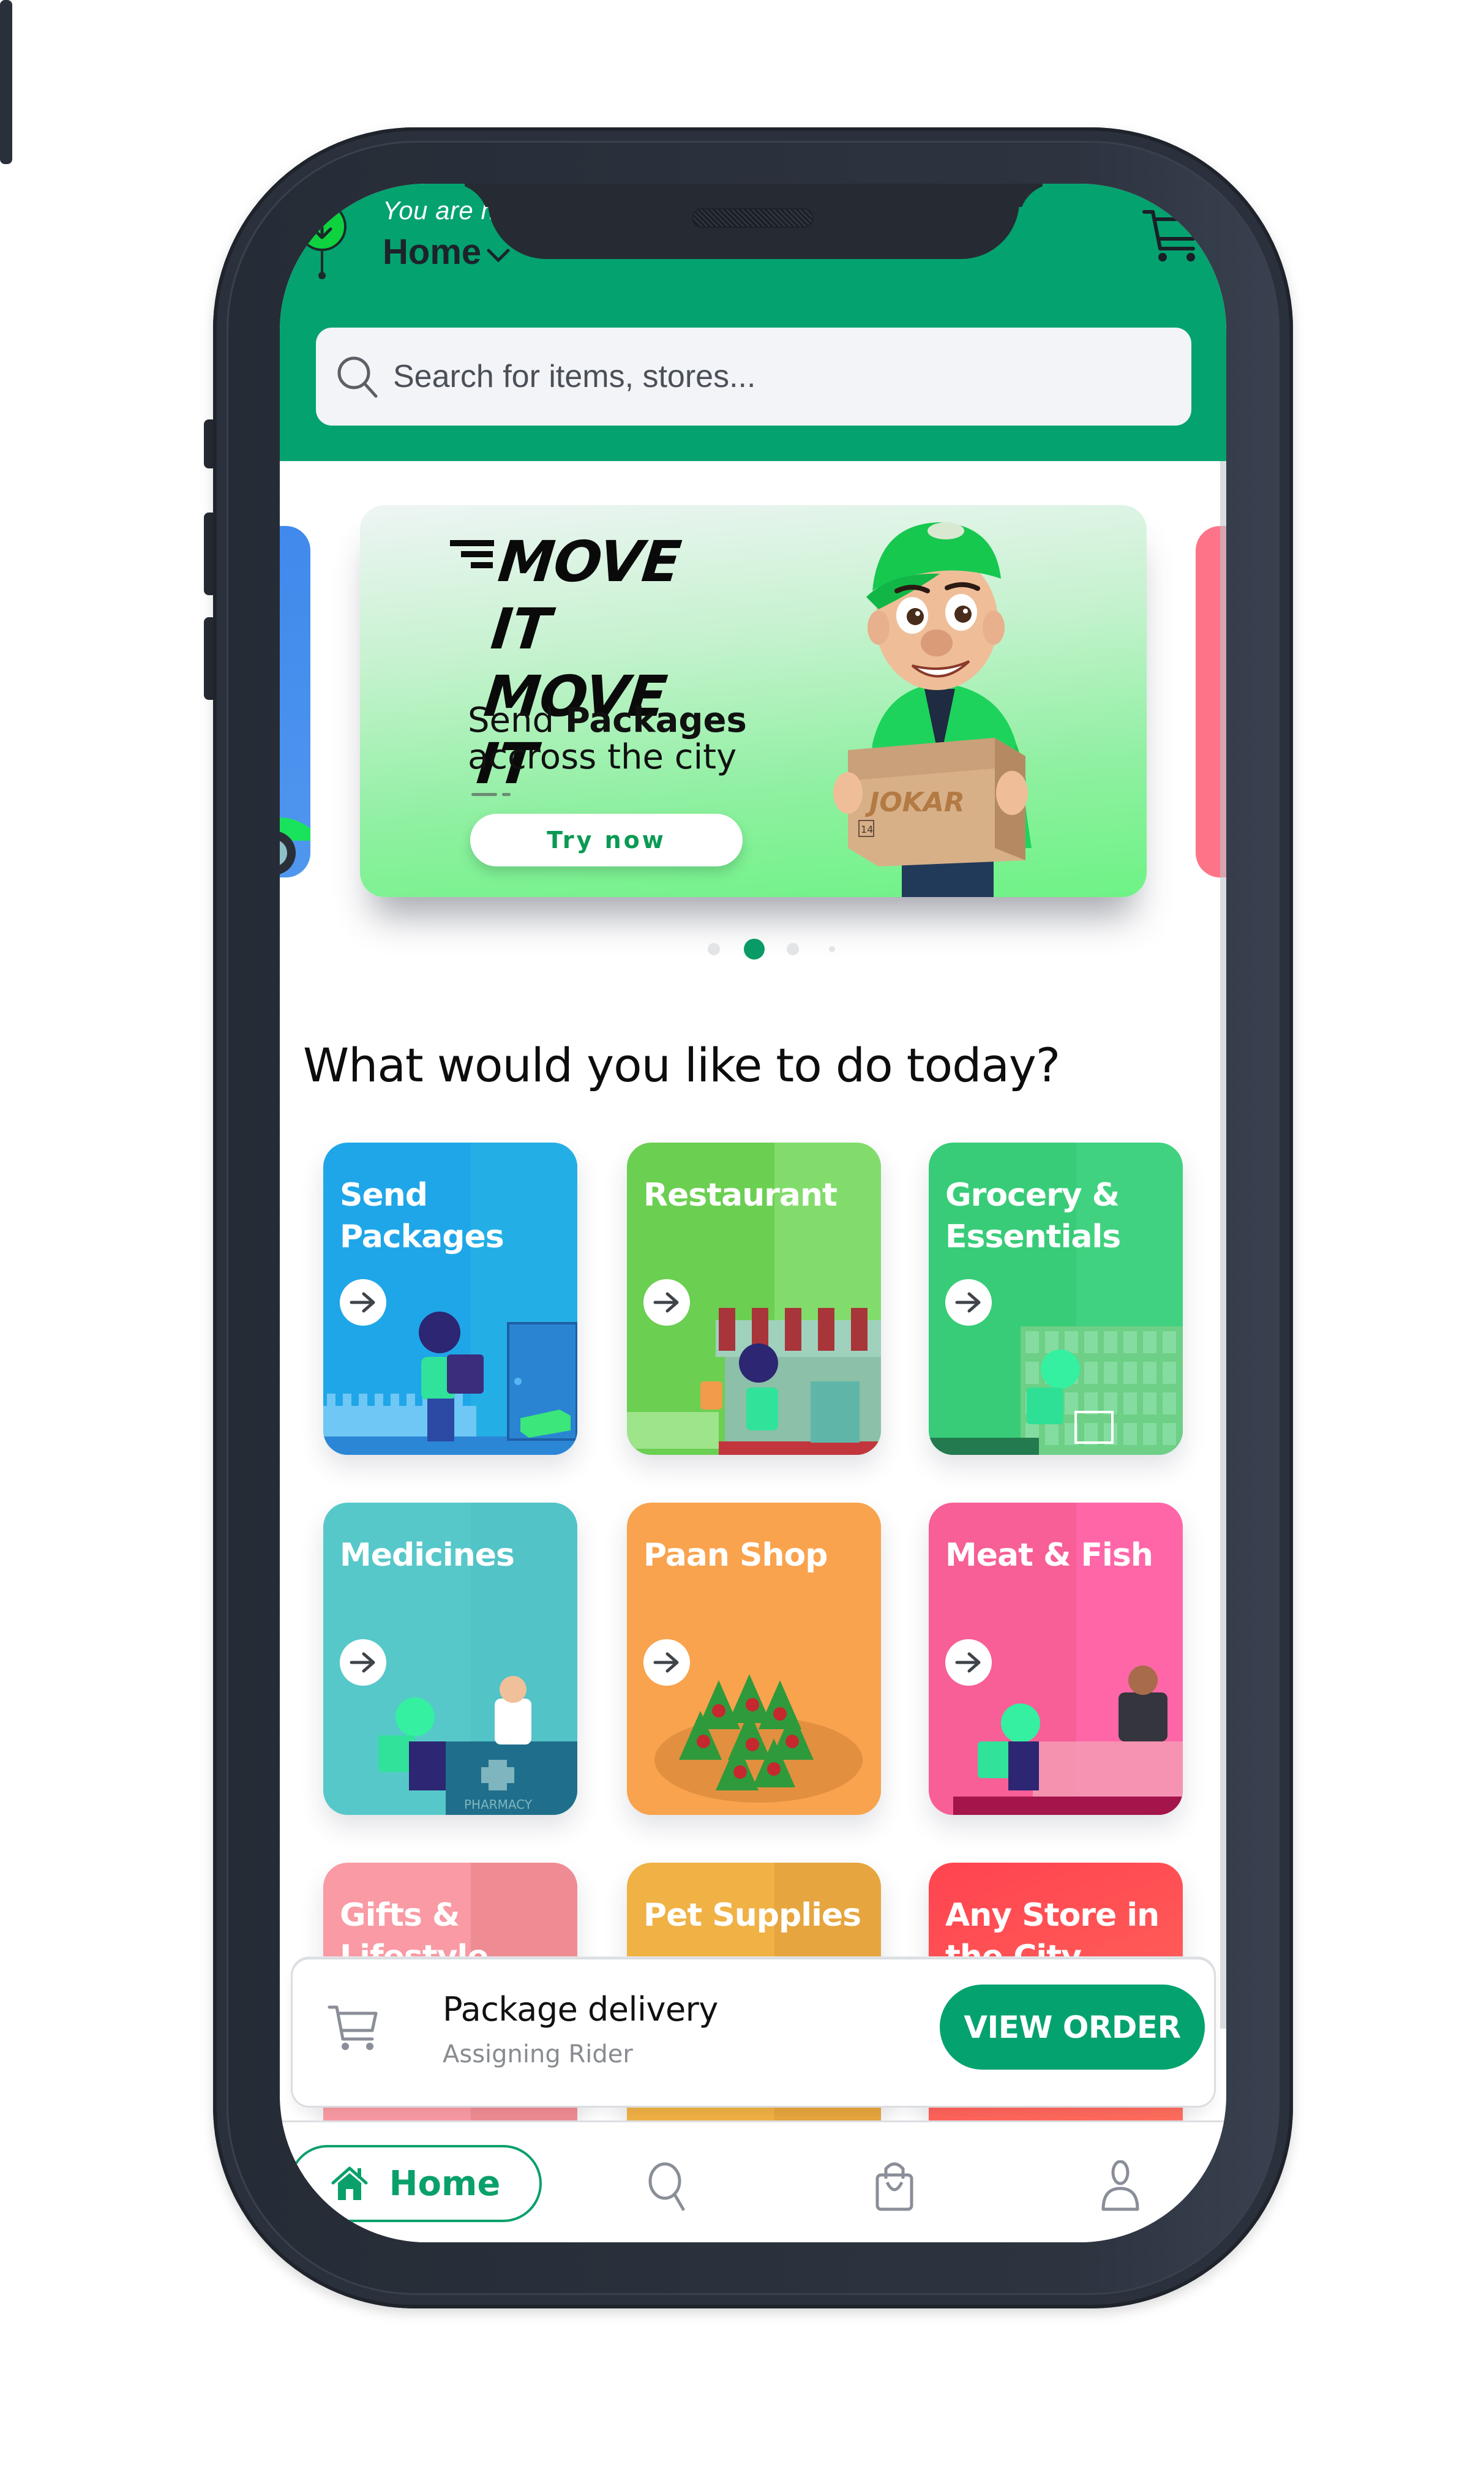 The height and width of the screenshot is (2475, 1484). I want to click on location-selector: Home, so click(447, 251).